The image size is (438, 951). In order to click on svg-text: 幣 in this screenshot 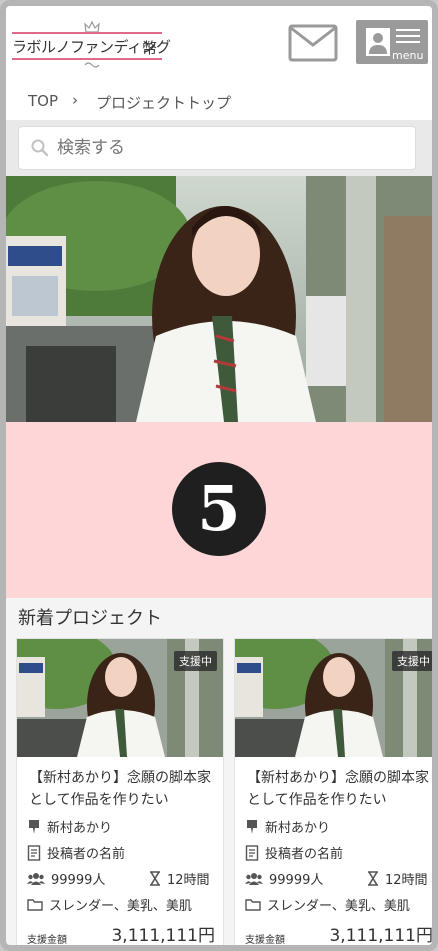, I will do `click(149, 47)`.